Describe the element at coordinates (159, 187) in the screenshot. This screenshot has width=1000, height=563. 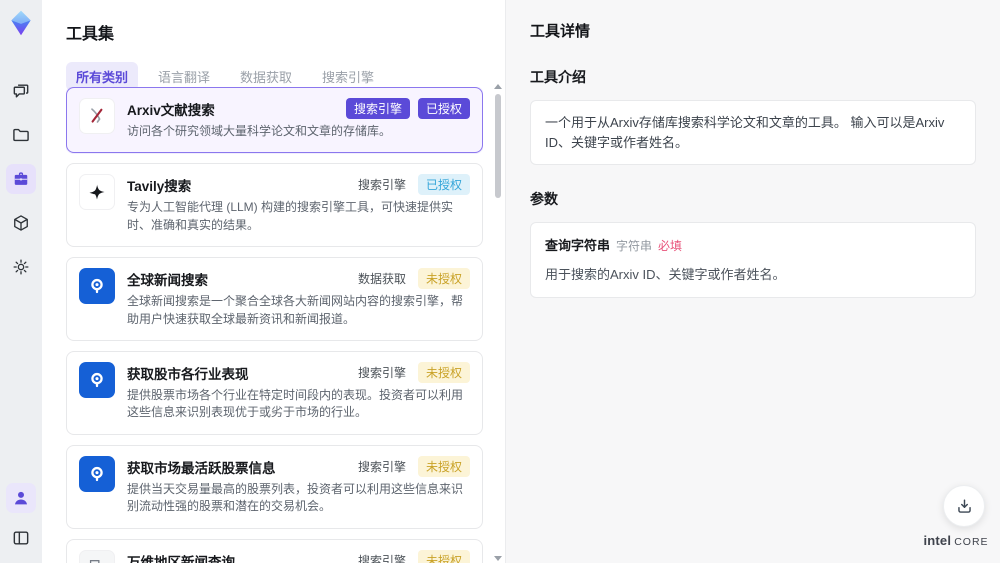
I see `tool-card-title: Tavily搜索` at that location.